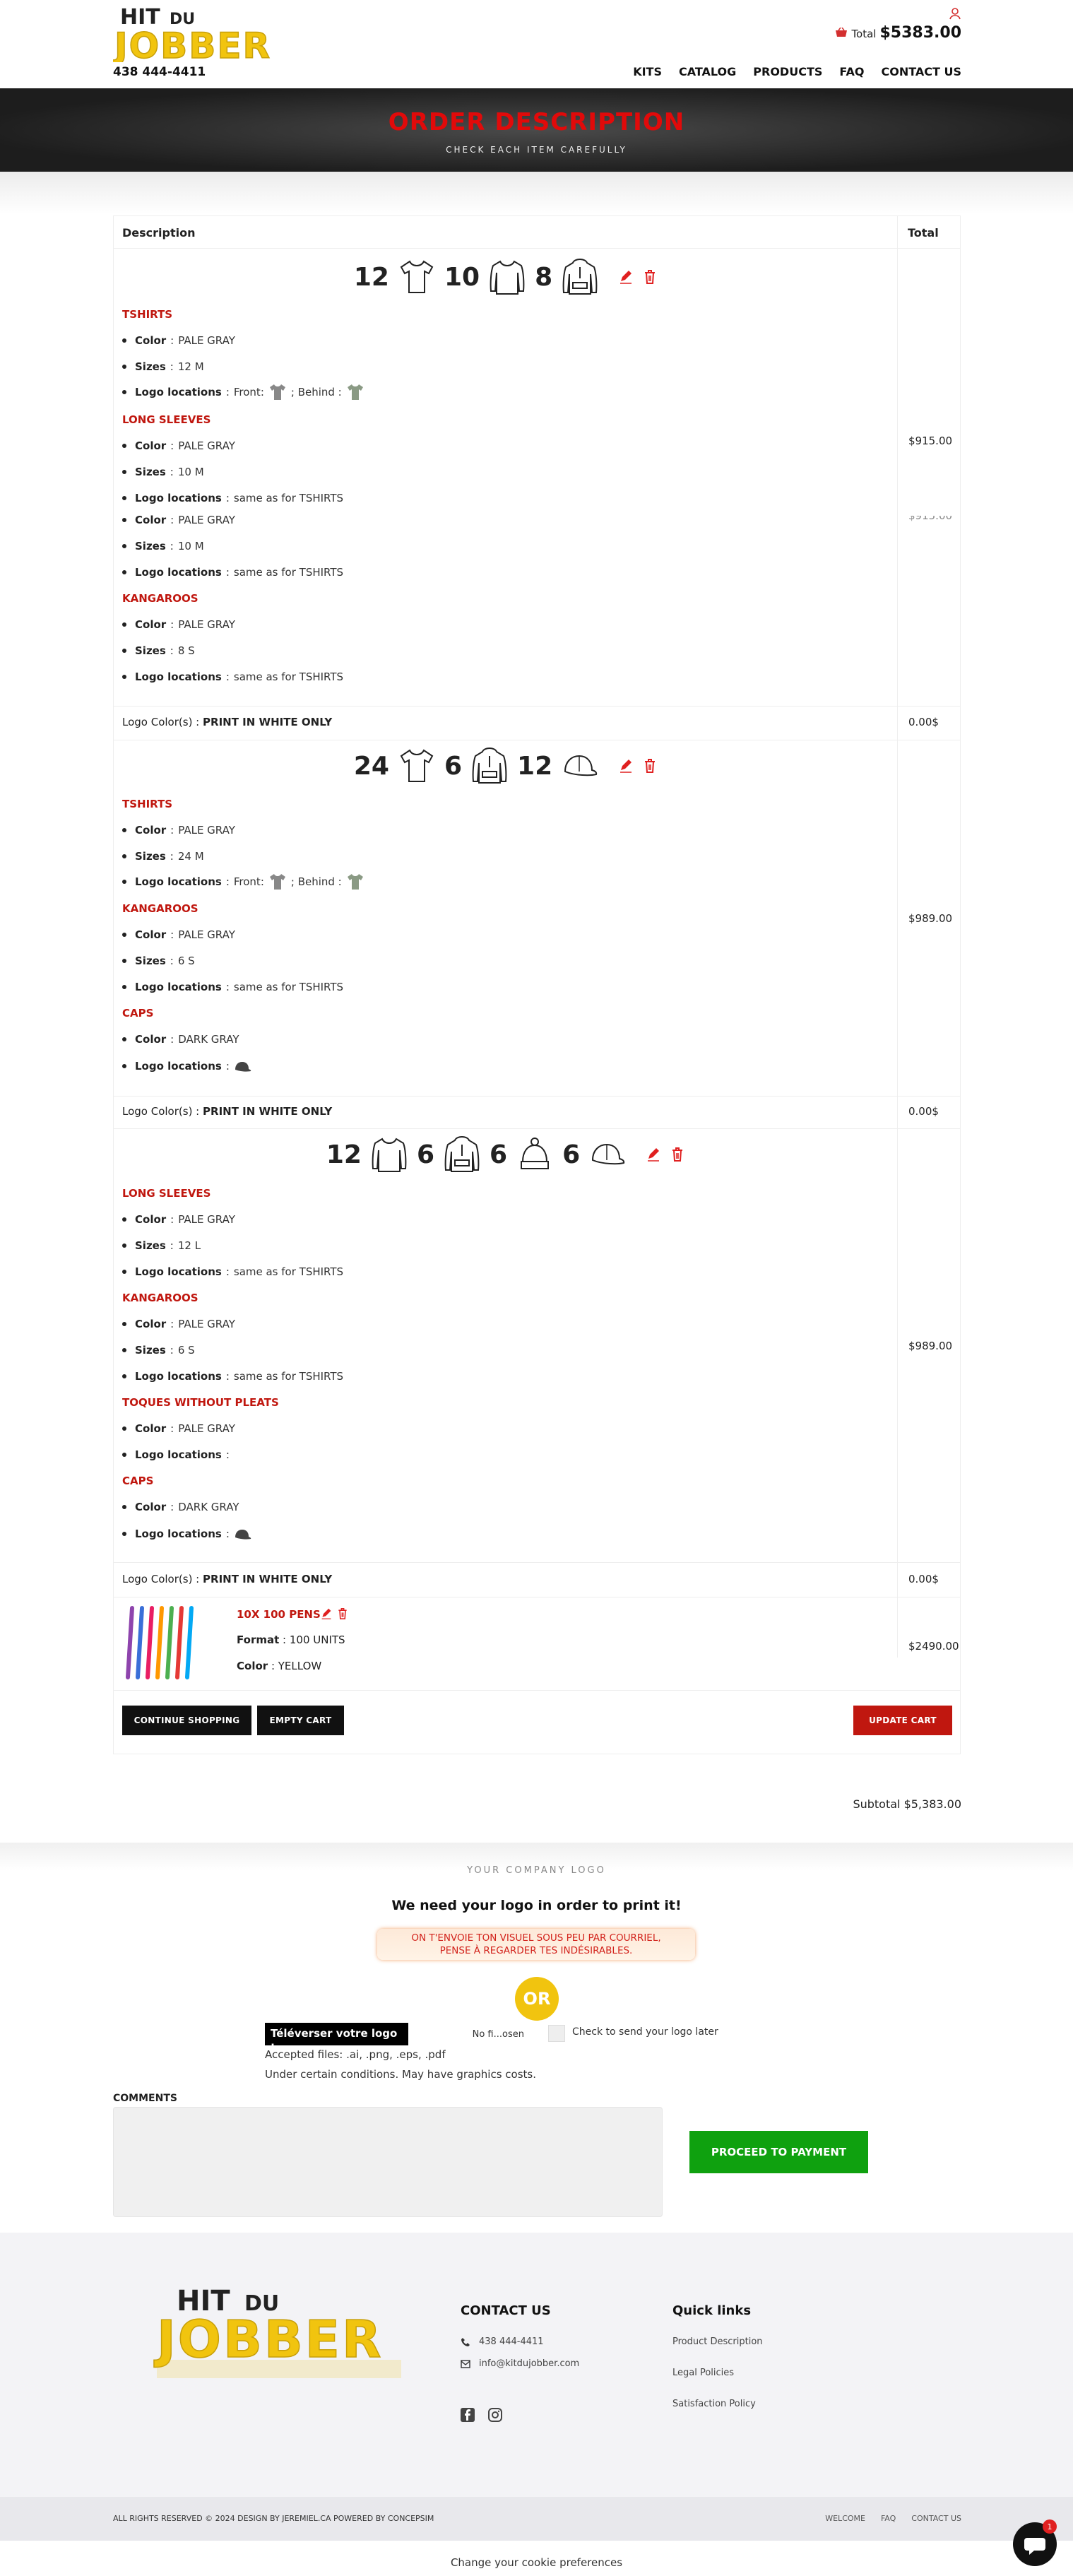  Describe the element at coordinates (556, 2033) in the screenshot. I see `send-later-checkbox` at that location.